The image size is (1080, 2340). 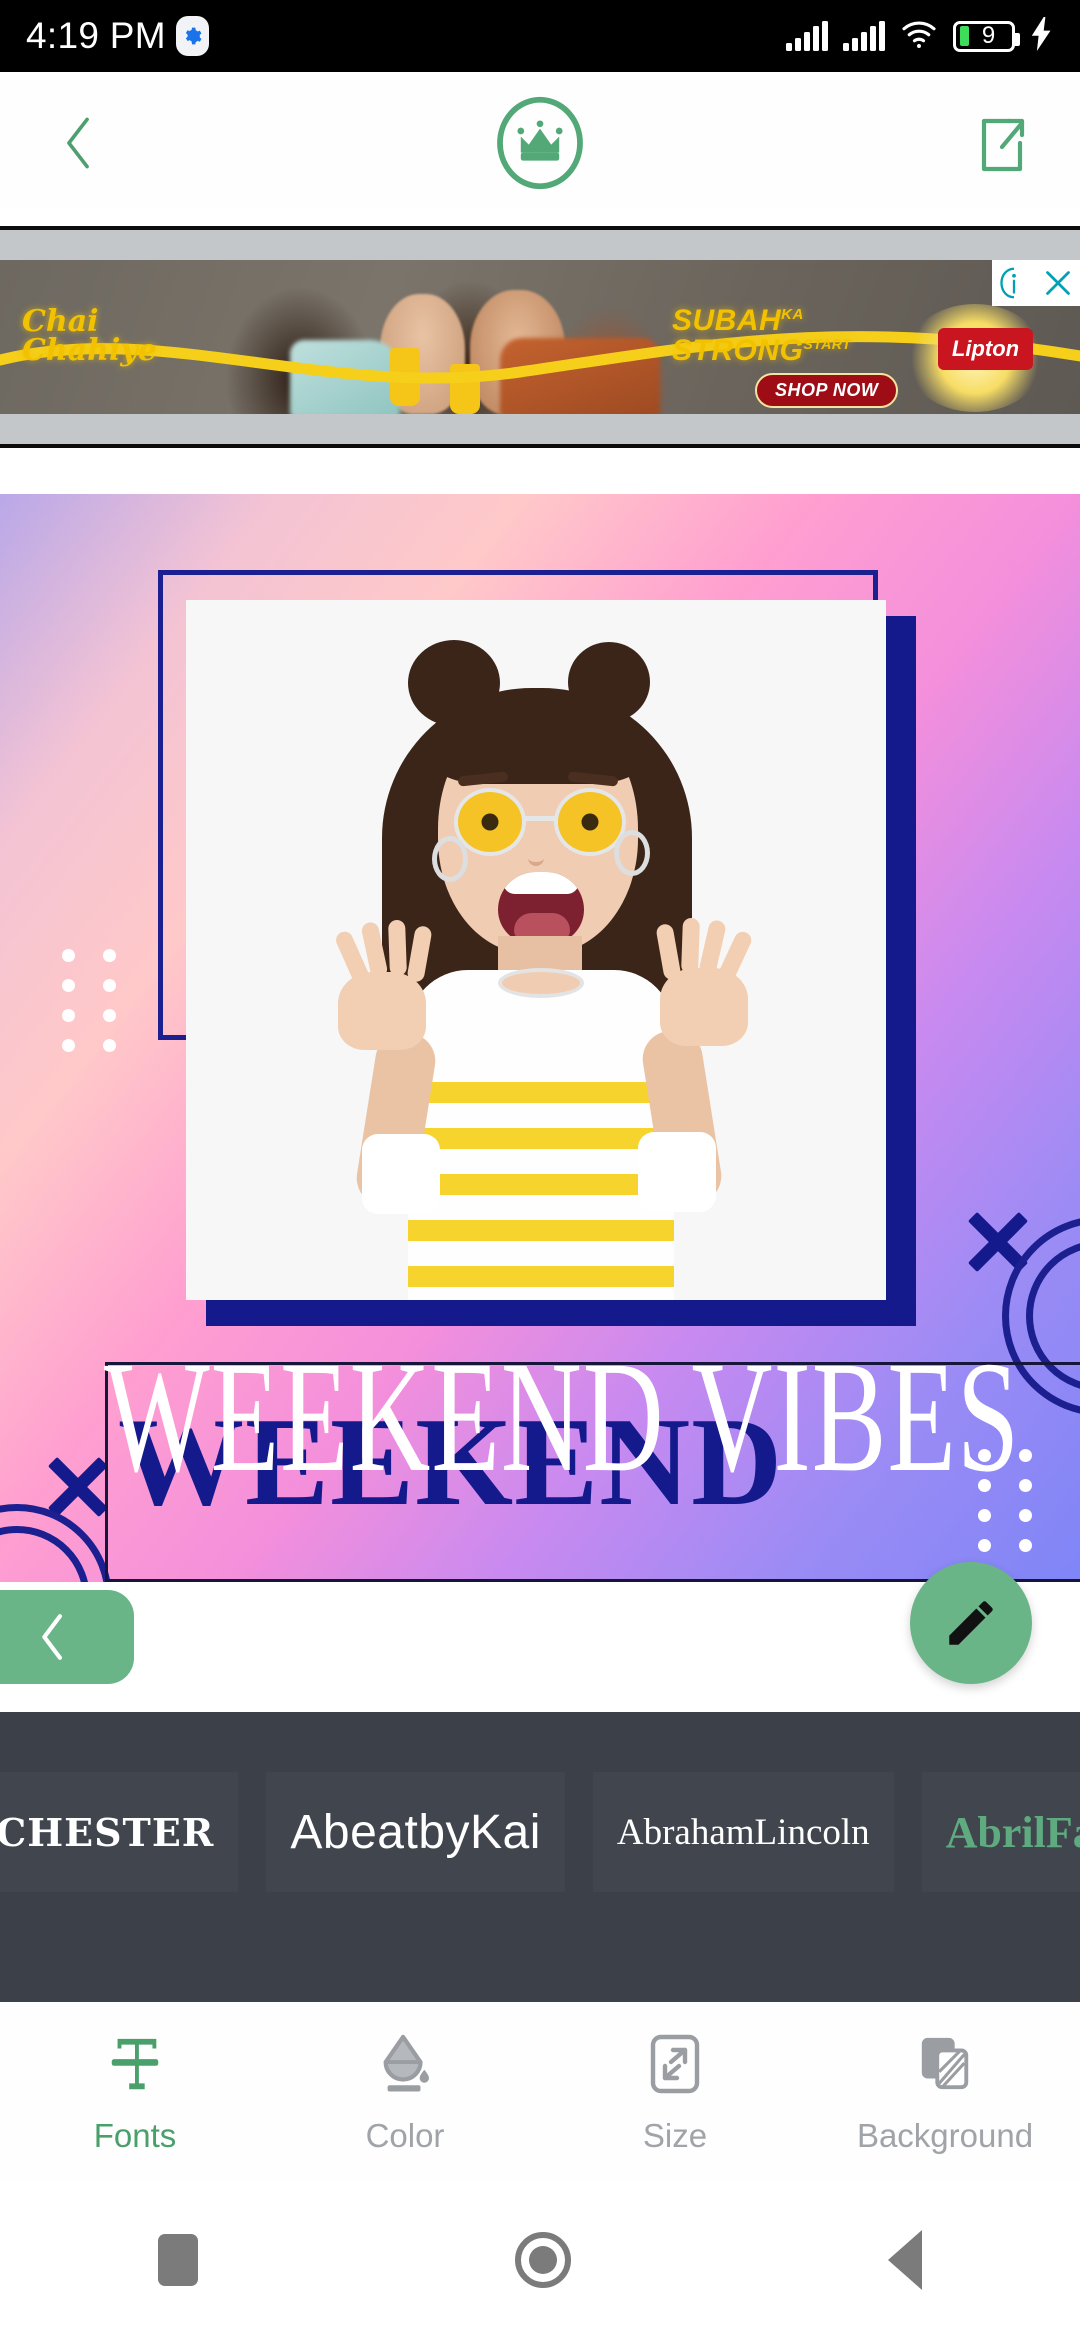 I want to click on ad-shop-now-button: SHOP NOW, so click(x=827, y=390).